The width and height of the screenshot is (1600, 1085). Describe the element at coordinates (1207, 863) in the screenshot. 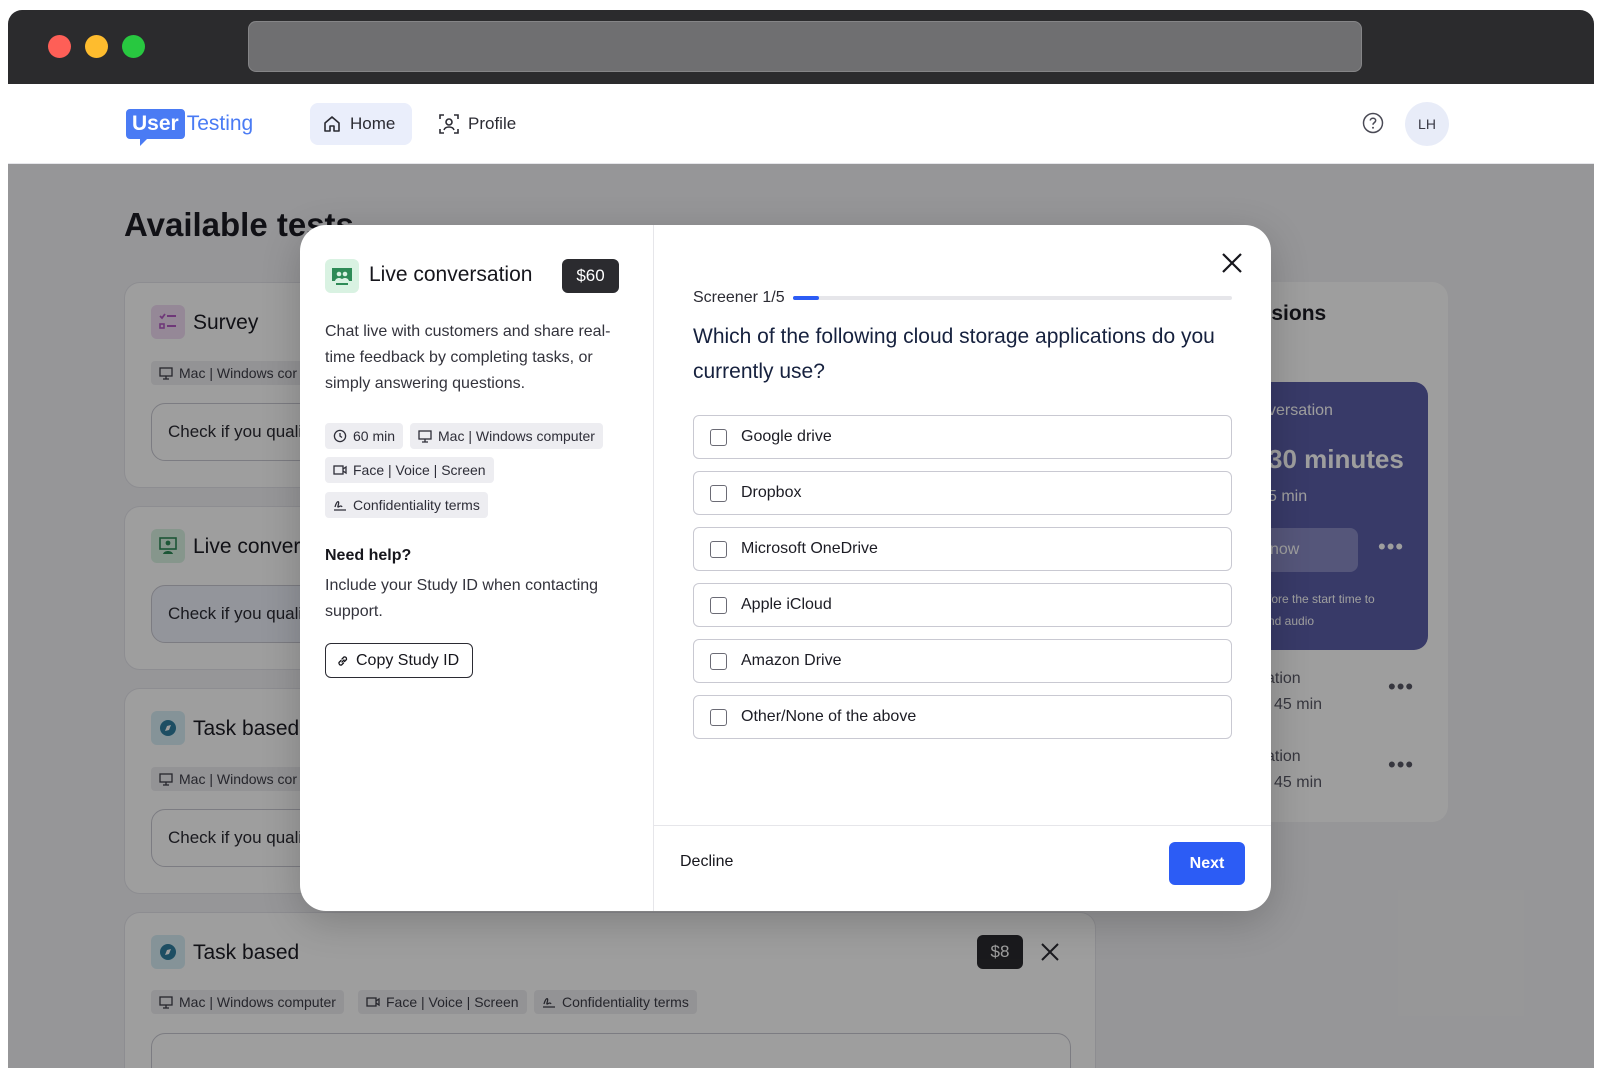

I see `next-button: Next` at that location.